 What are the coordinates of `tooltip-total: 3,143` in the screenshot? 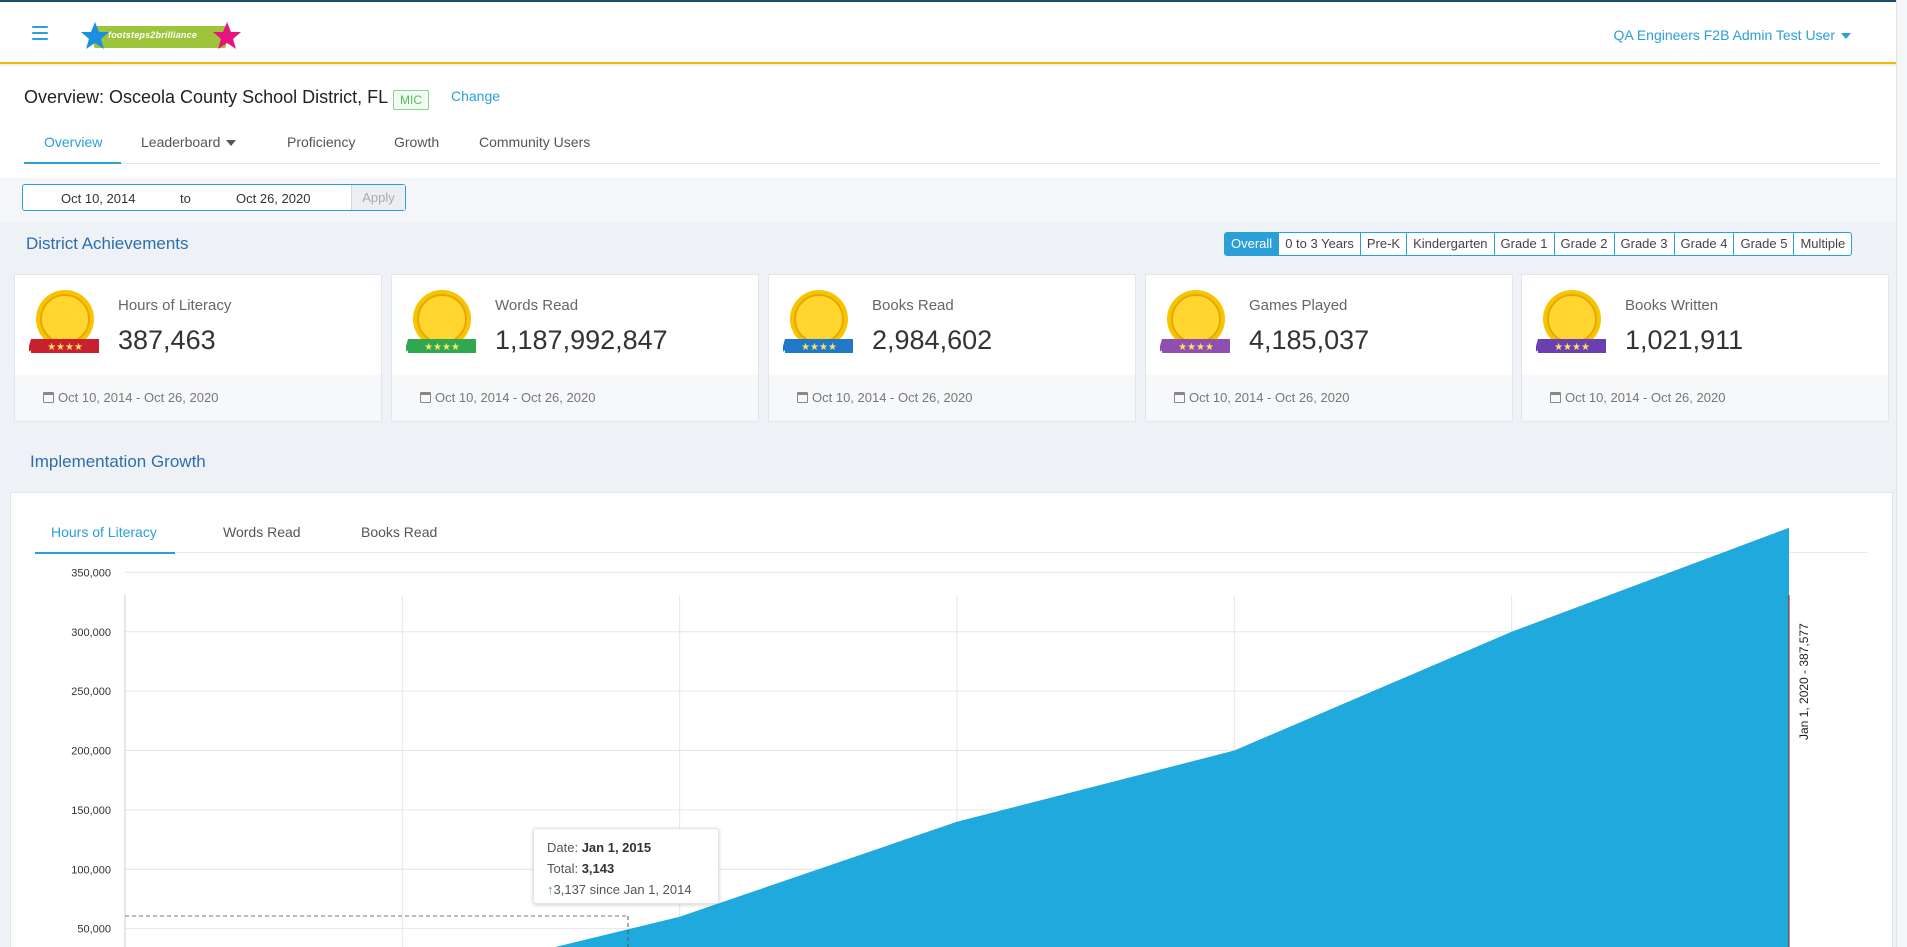 It's located at (598, 868).